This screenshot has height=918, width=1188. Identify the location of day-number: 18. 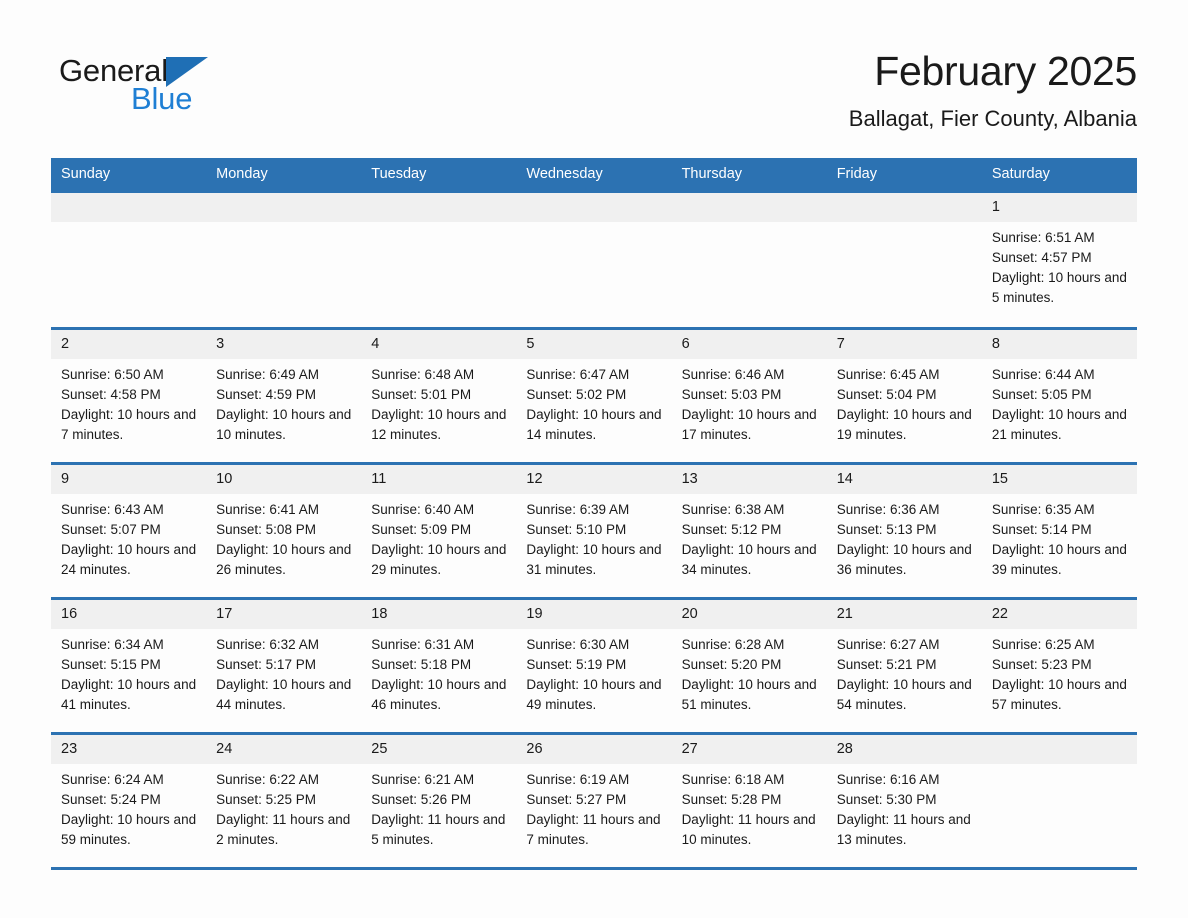
(439, 614).